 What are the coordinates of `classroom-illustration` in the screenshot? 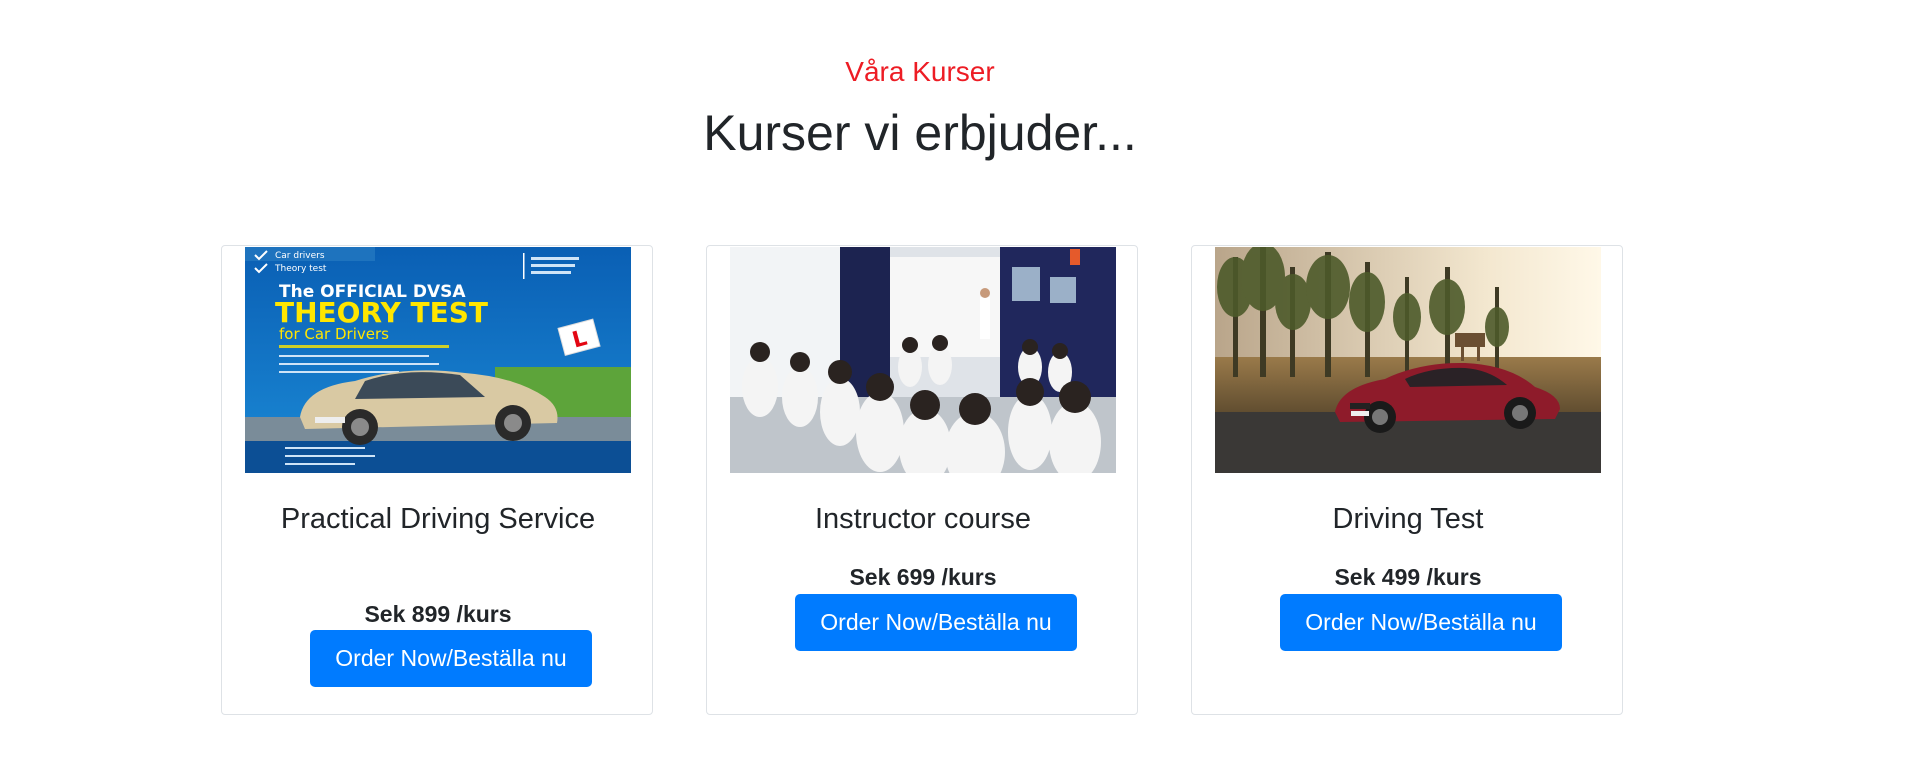 It's located at (923, 360).